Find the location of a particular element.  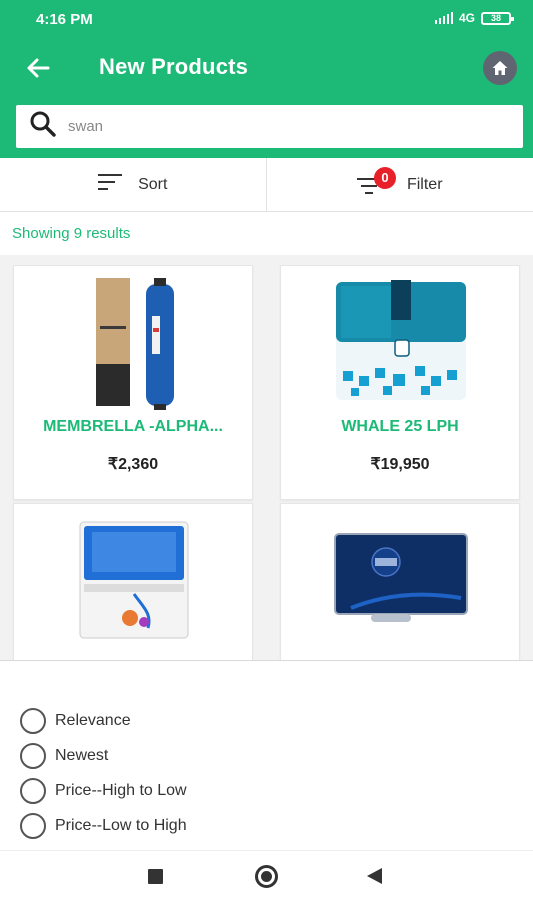

sort-label: Sort is located at coordinates (153, 184).